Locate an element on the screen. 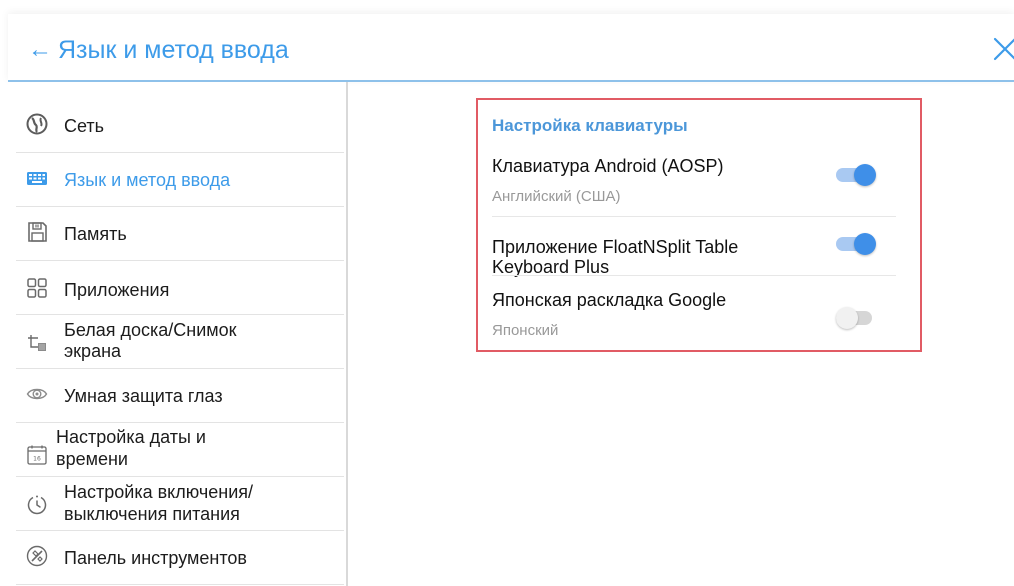 This screenshot has width=1014, height=586. sidebar-item-language-input: Язык и метод ввода is located at coordinates (180, 179).